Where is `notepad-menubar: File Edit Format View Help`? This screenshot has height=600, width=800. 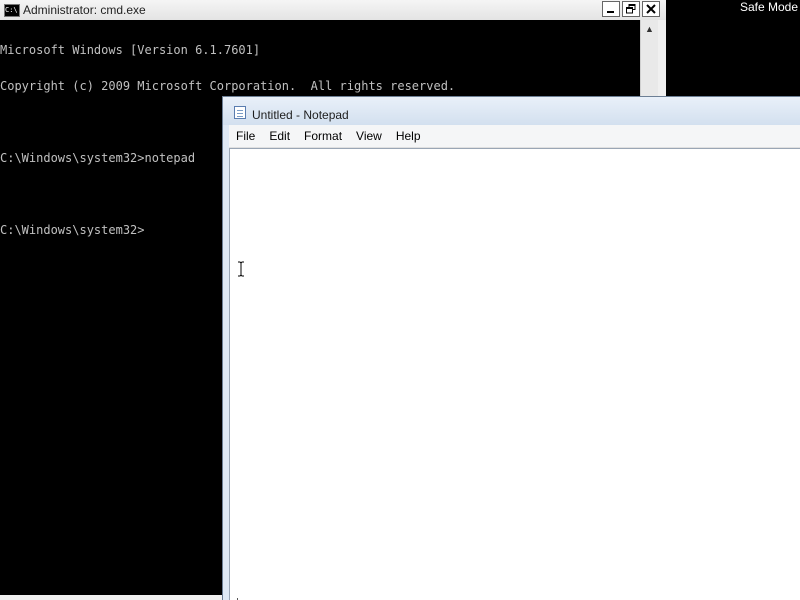
notepad-menubar: File Edit Format View Help is located at coordinates (514, 136).